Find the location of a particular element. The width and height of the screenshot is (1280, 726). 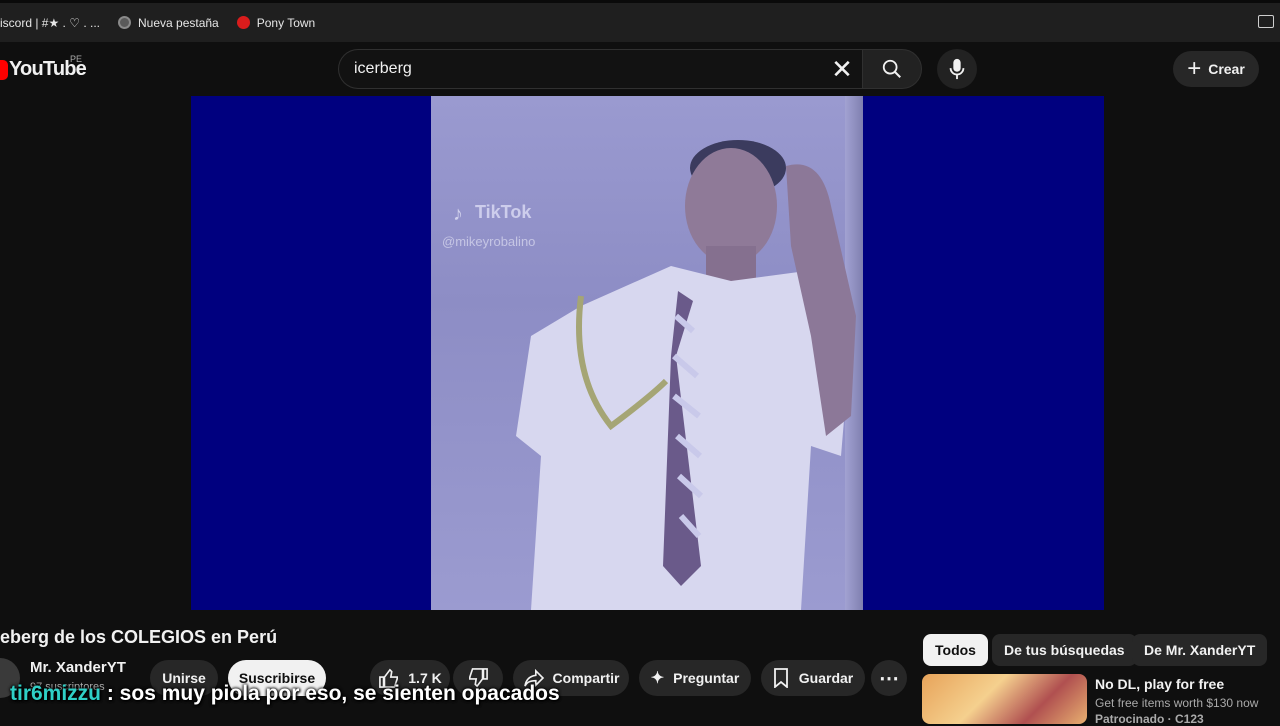

video-title: eberg de los COLEGIOS en Perú is located at coordinates (139, 637).